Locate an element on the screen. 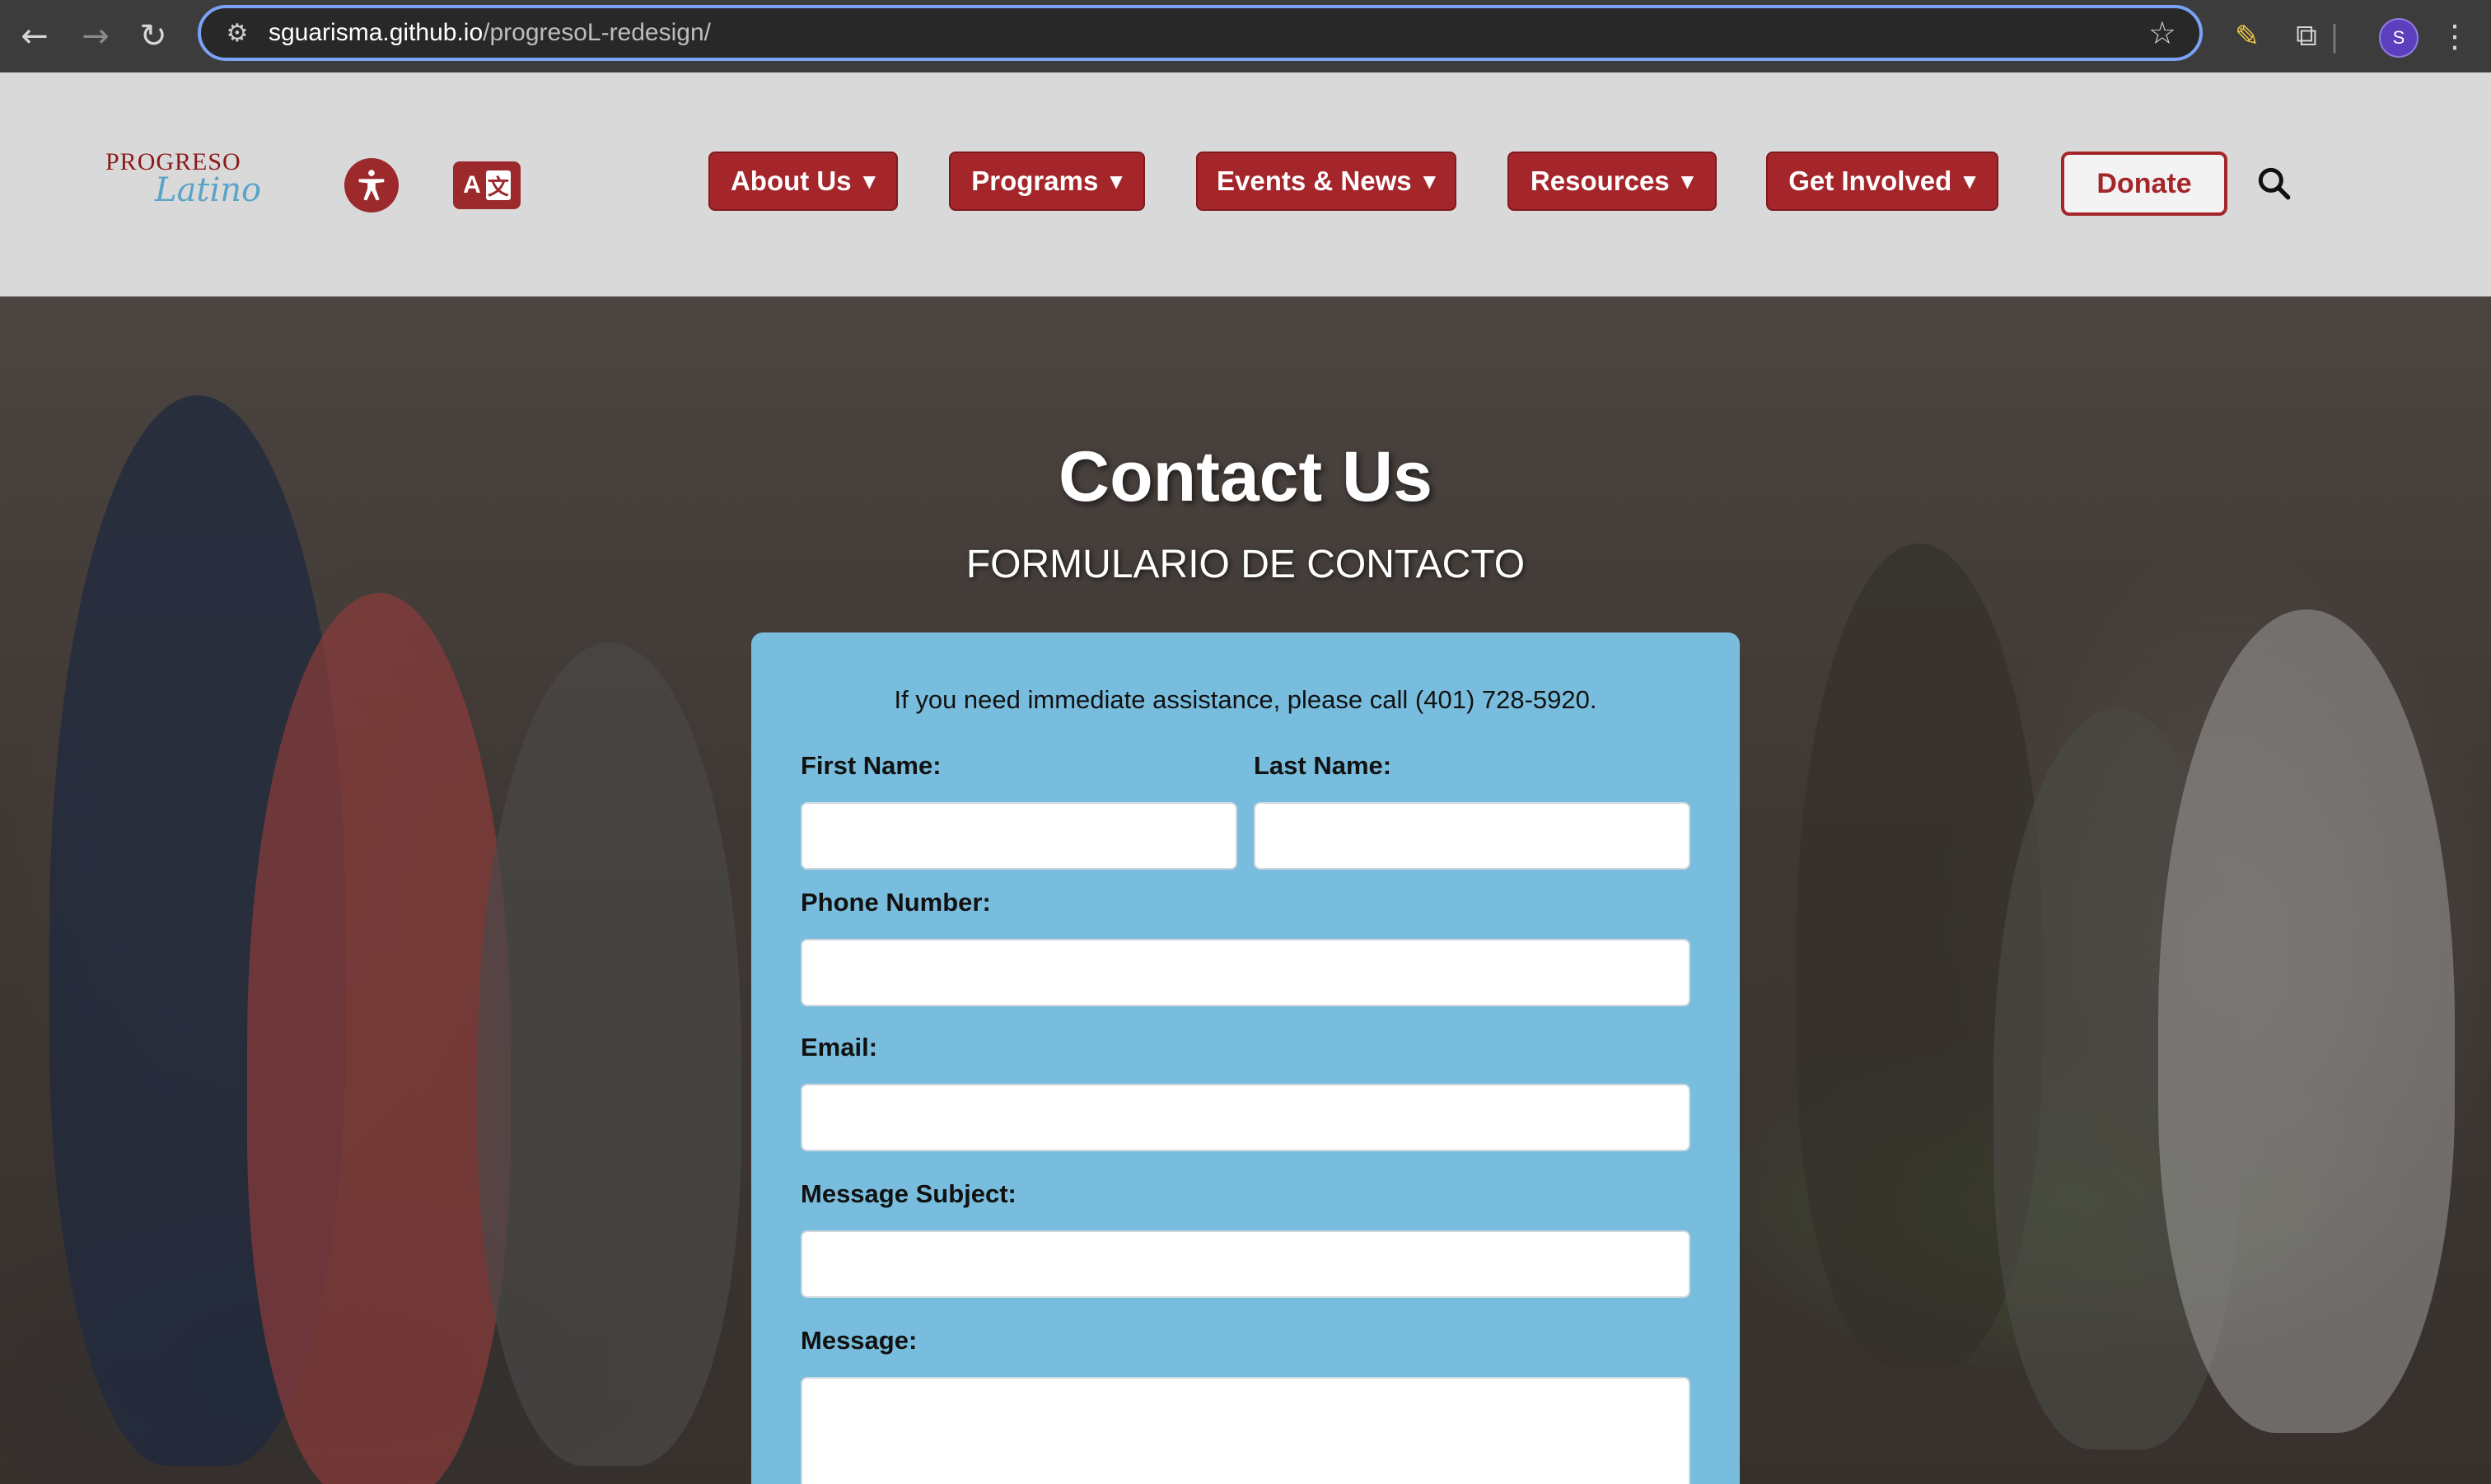  accessibility-icon is located at coordinates (372, 185).